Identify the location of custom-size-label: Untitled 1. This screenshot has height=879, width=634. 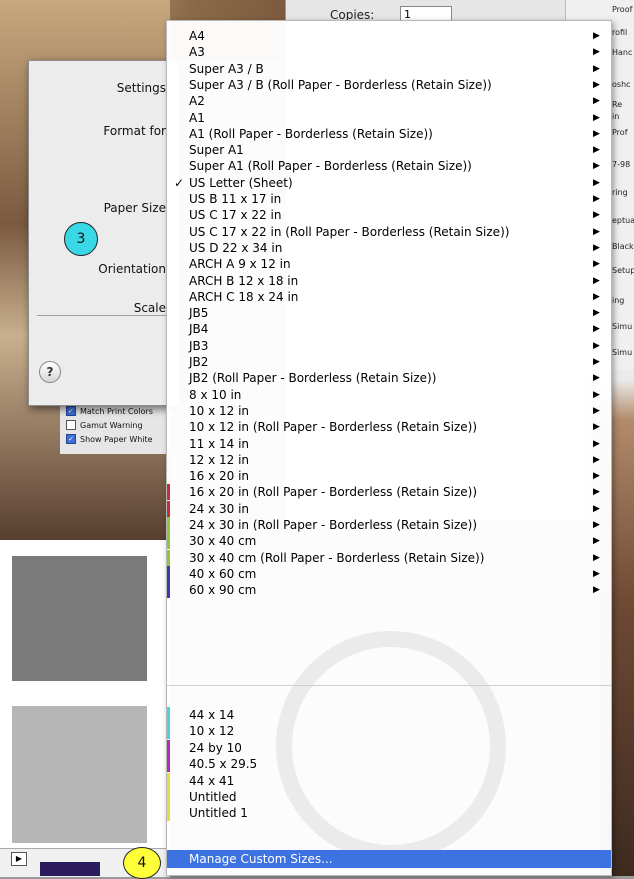
(218, 813).